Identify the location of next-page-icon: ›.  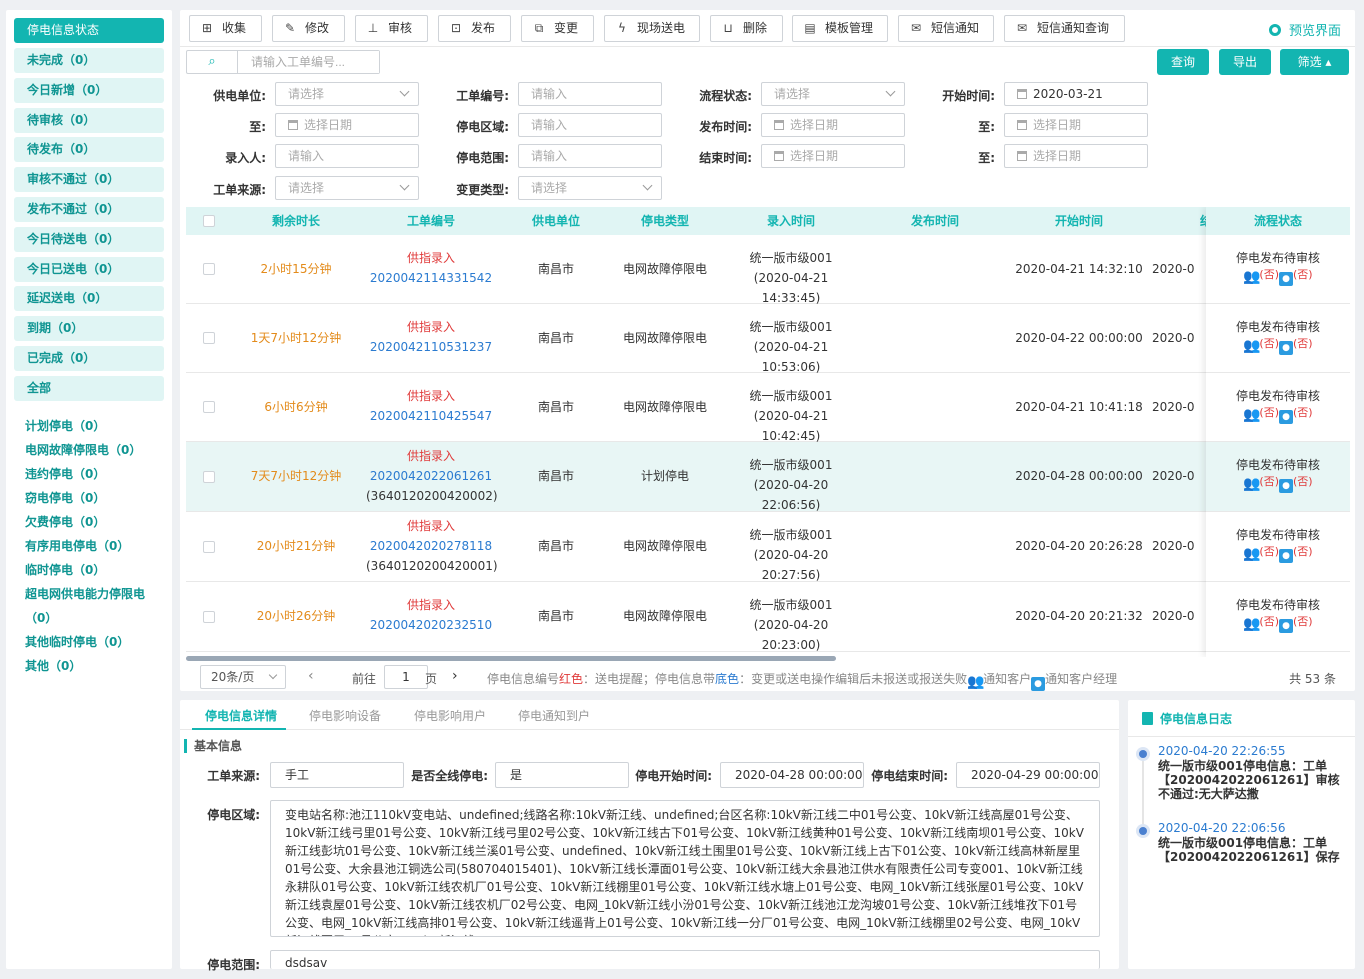
(455, 676).